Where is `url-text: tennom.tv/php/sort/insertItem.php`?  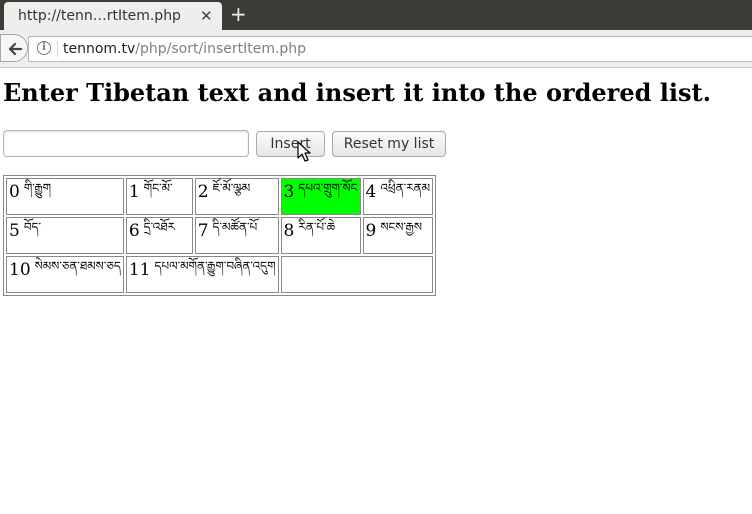
url-text: tennom.tv/php/sort/insertItem.php is located at coordinates (184, 49).